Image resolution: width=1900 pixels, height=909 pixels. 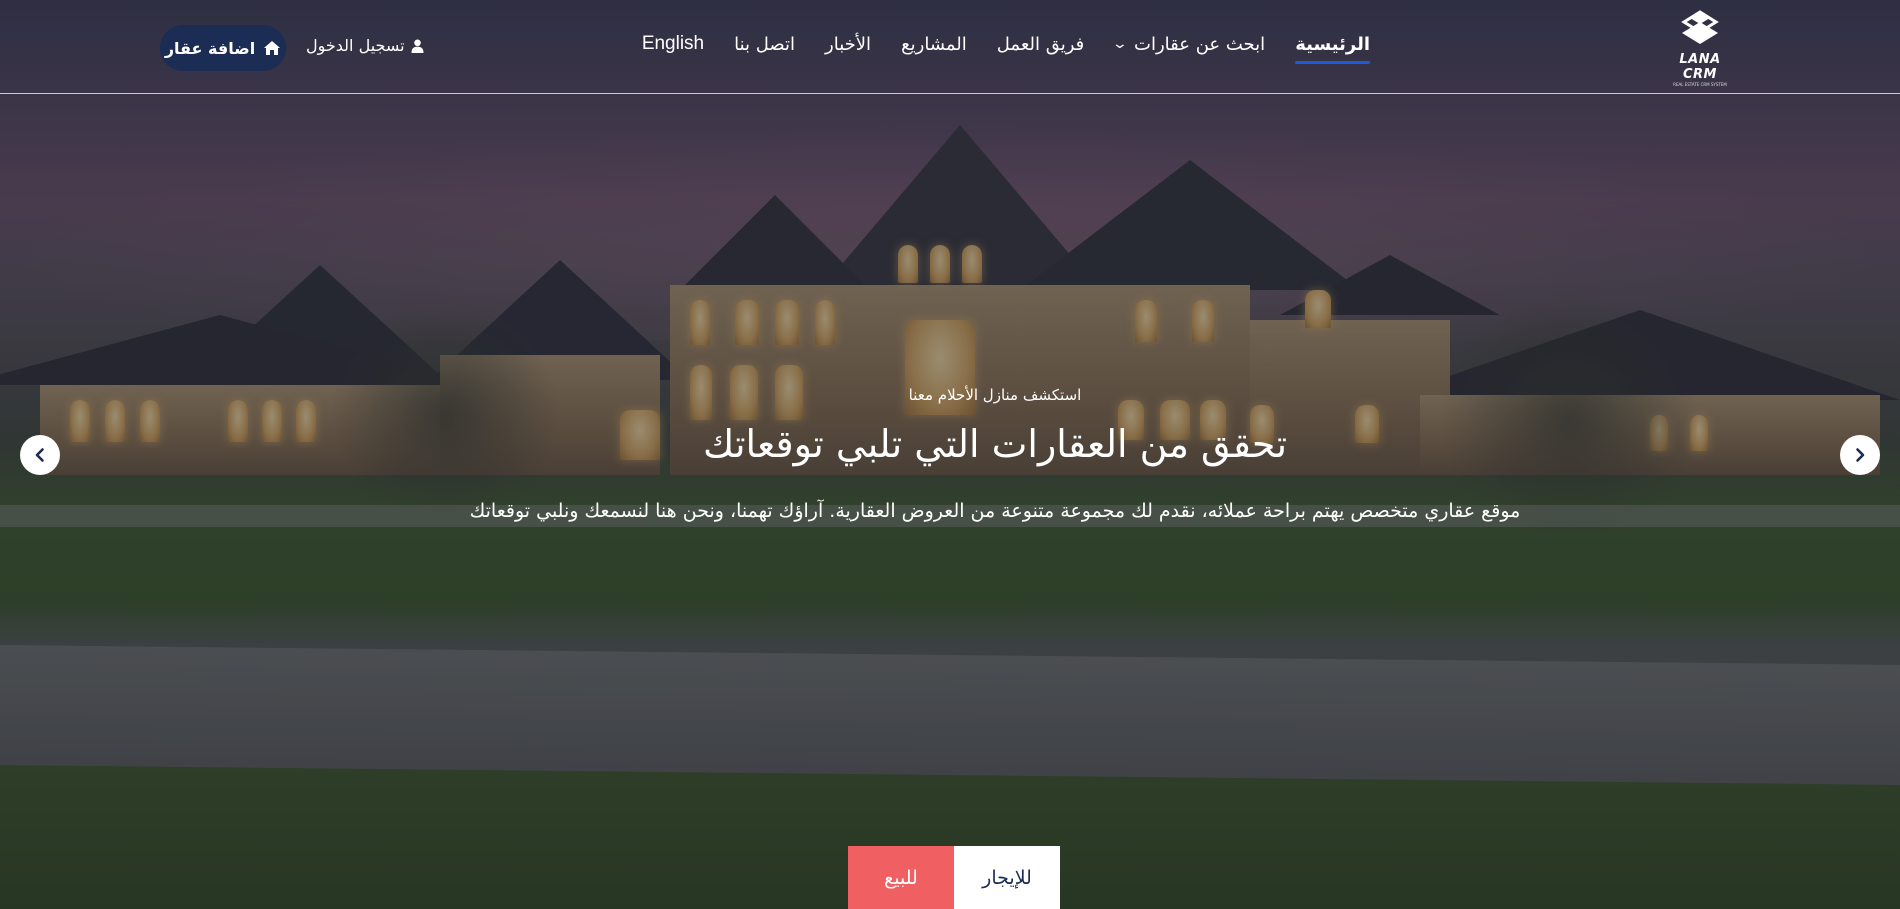 I want to click on lana-crm-logo: LANA CRM REAL ESTATE CRM SYSTEM, so click(x=1700, y=48).